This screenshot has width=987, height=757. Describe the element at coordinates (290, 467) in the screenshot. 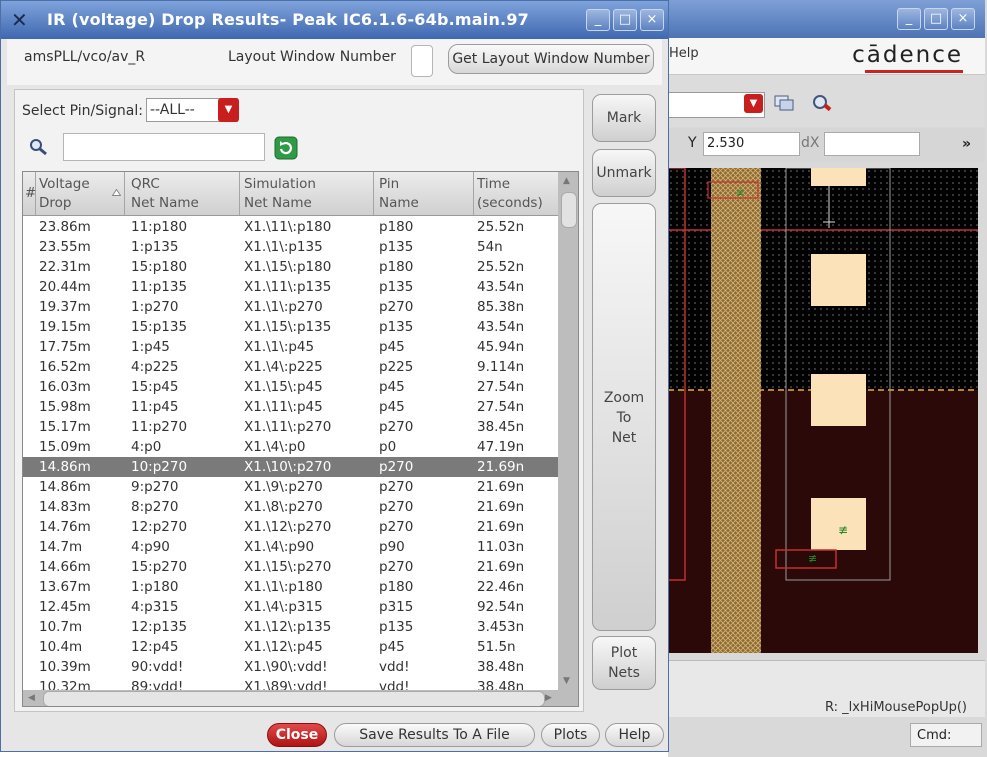

I see `table-row: 14.86m 10:p270 X1.\10\:p270 p270 21.69n` at that location.